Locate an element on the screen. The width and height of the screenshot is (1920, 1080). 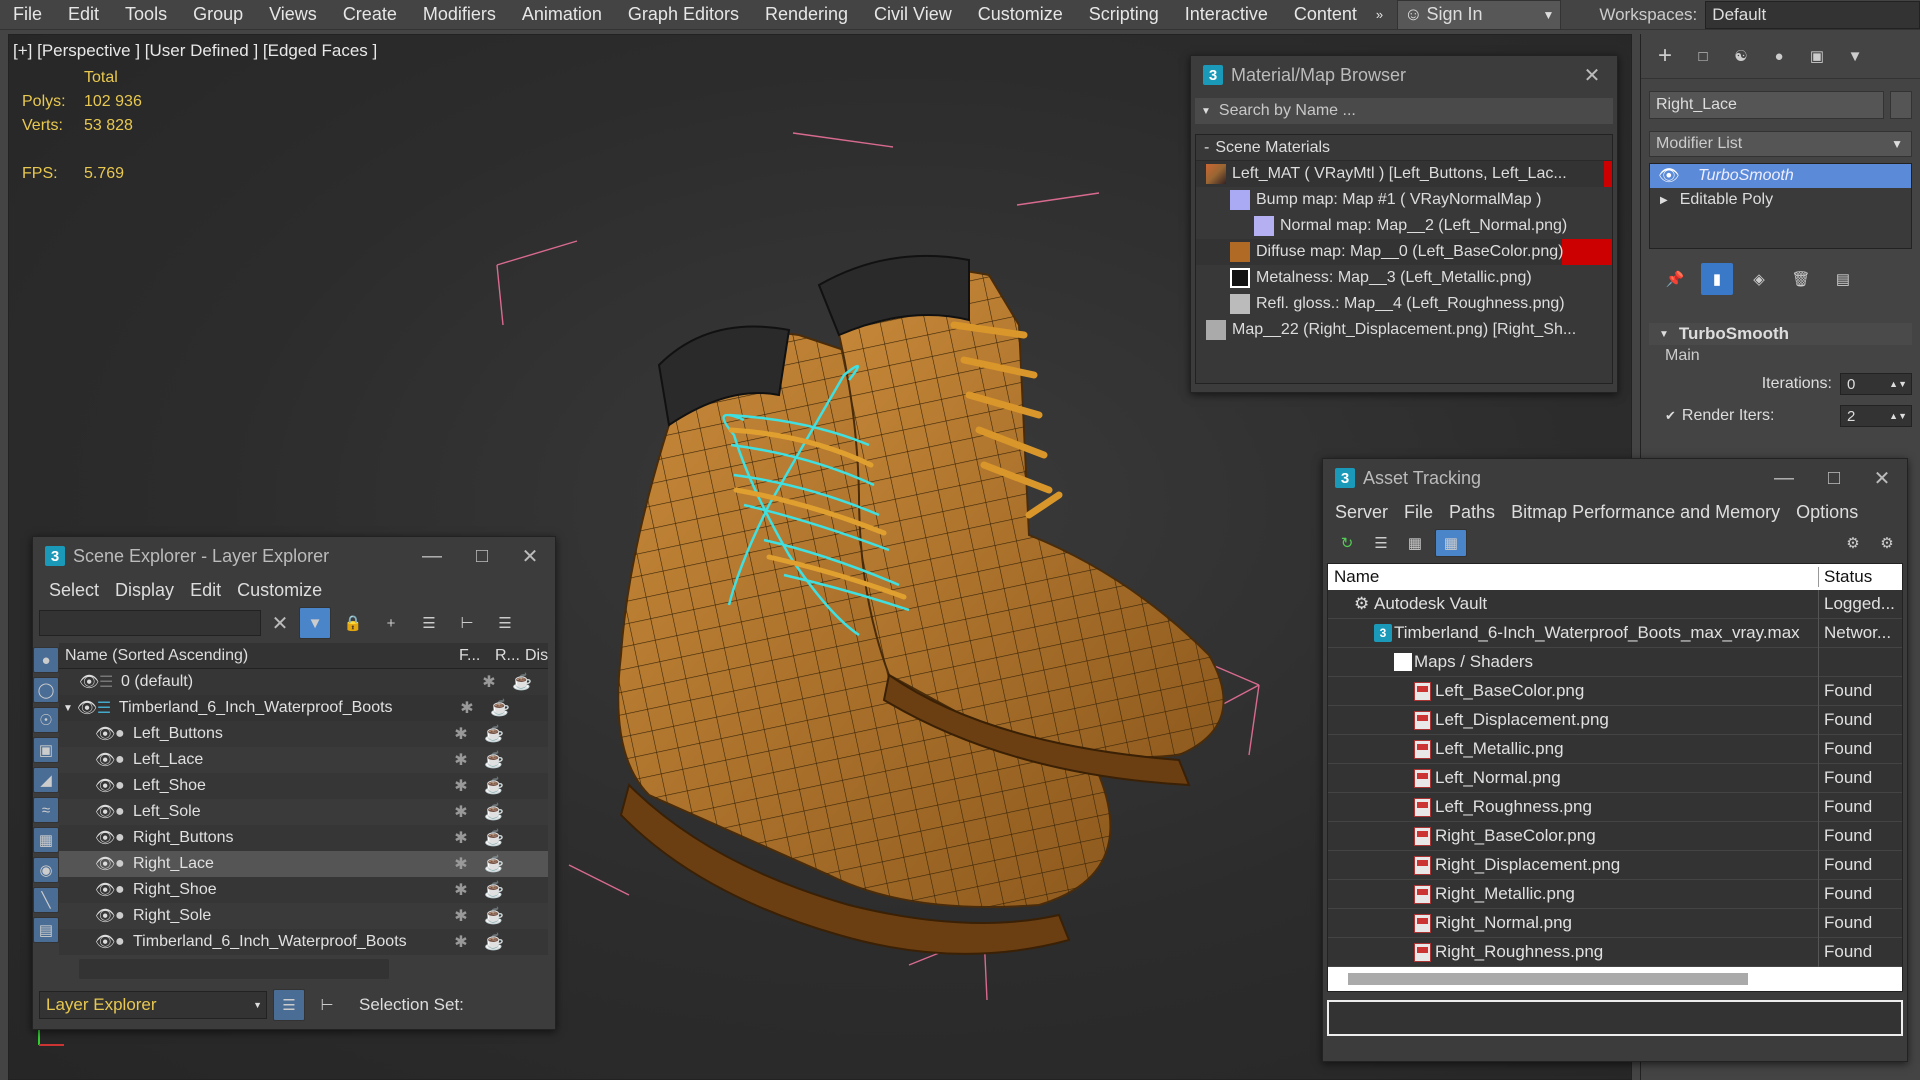
asset-row: Right_BaseColor.png Found is located at coordinates (1615, 836).